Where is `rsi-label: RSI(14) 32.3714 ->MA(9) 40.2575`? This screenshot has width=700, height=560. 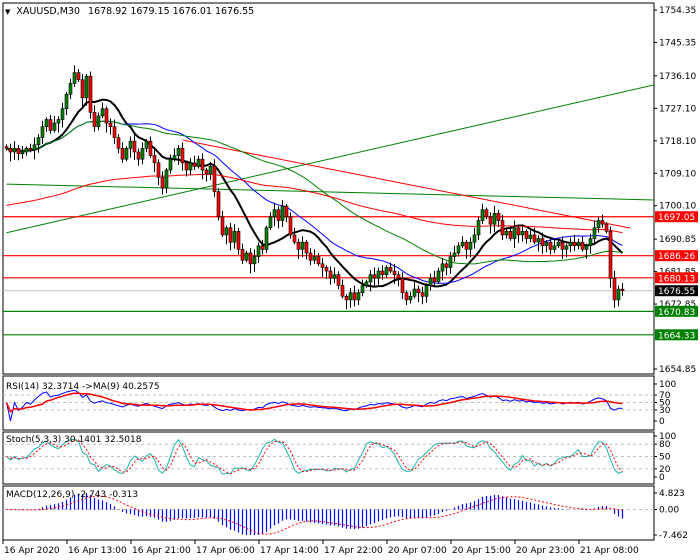 rsi-label: RSI(14) 32.3714 ->MA(9) 40.2575 is located at coordinates (83, 387).